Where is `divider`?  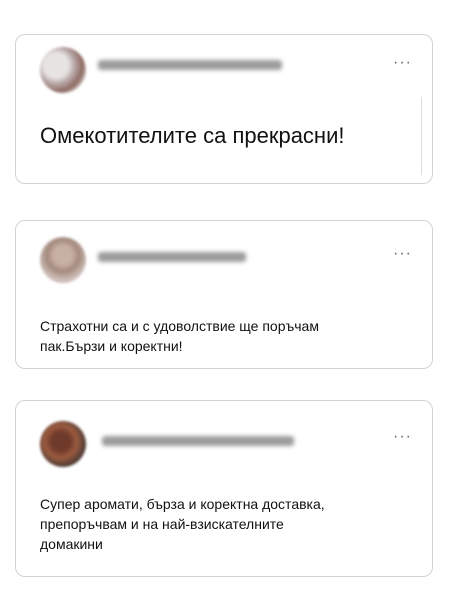 divider is located at coordinates (421, 136).